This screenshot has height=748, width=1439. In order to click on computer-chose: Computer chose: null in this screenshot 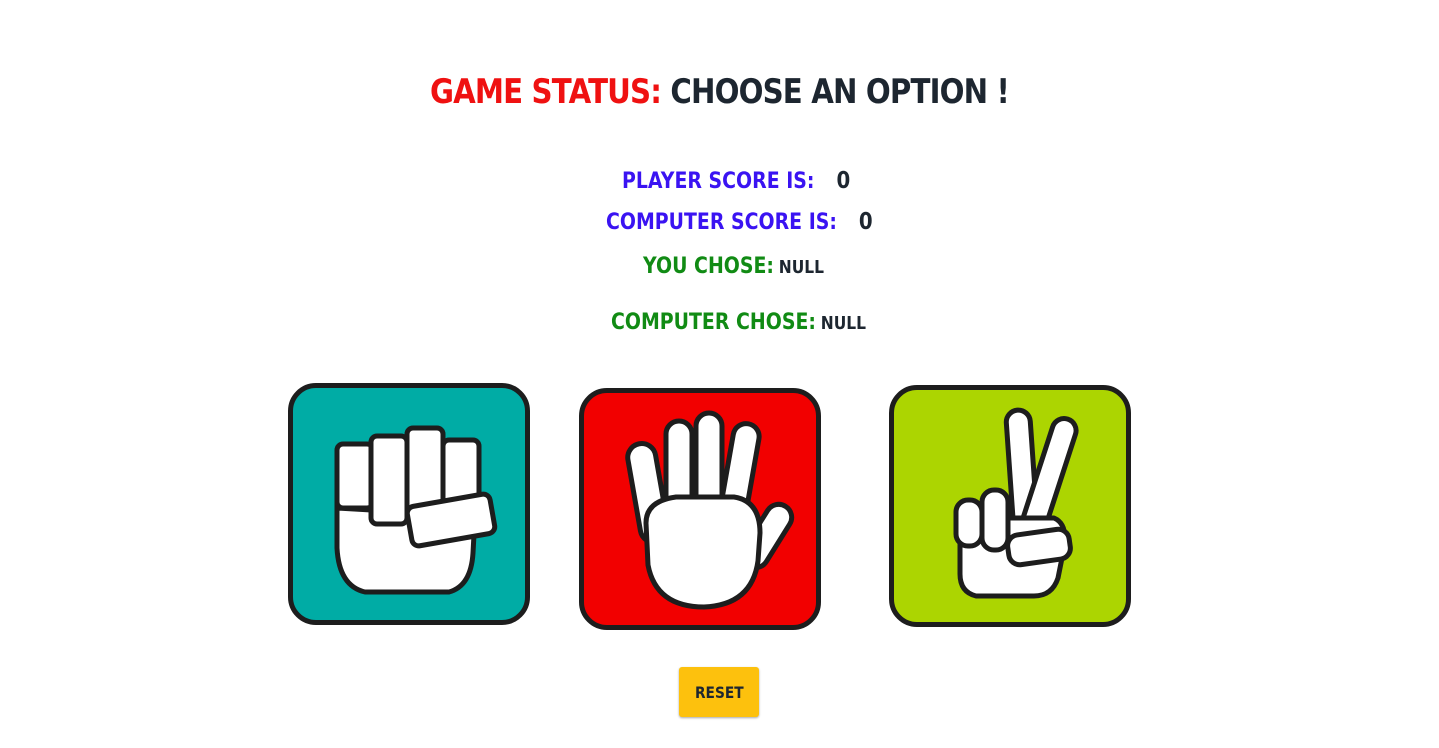, I will do `click(738, 322)`.